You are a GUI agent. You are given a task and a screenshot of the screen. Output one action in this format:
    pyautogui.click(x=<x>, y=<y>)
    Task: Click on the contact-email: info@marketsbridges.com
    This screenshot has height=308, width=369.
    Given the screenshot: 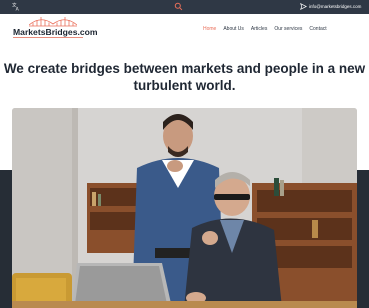 What is the action you would take?
    pyautogui.click(x=330, y=6)
    